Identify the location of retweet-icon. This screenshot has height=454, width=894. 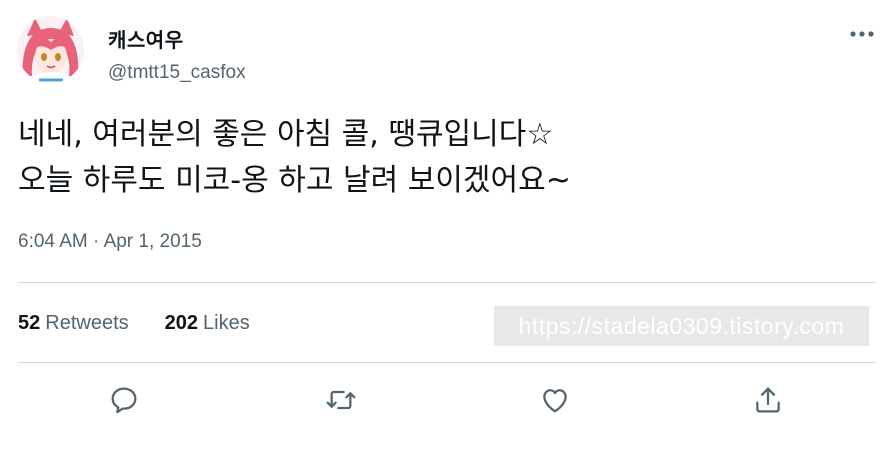
(341, 400).